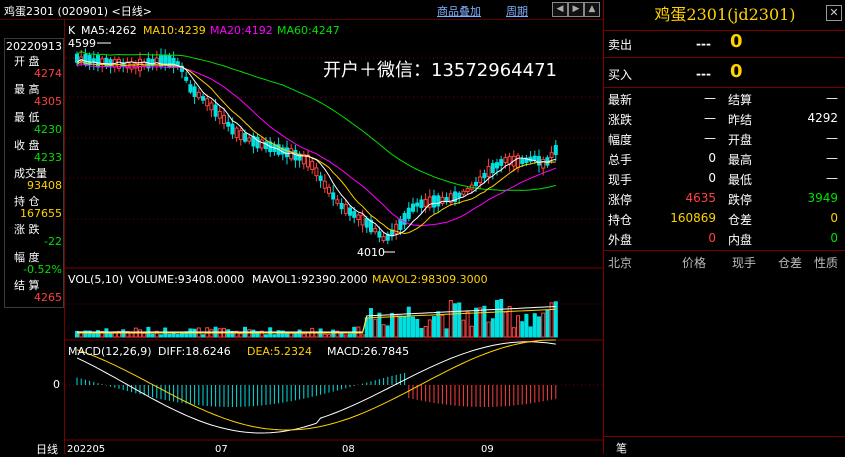  I want to click on k-label: K, so click(72, 30).